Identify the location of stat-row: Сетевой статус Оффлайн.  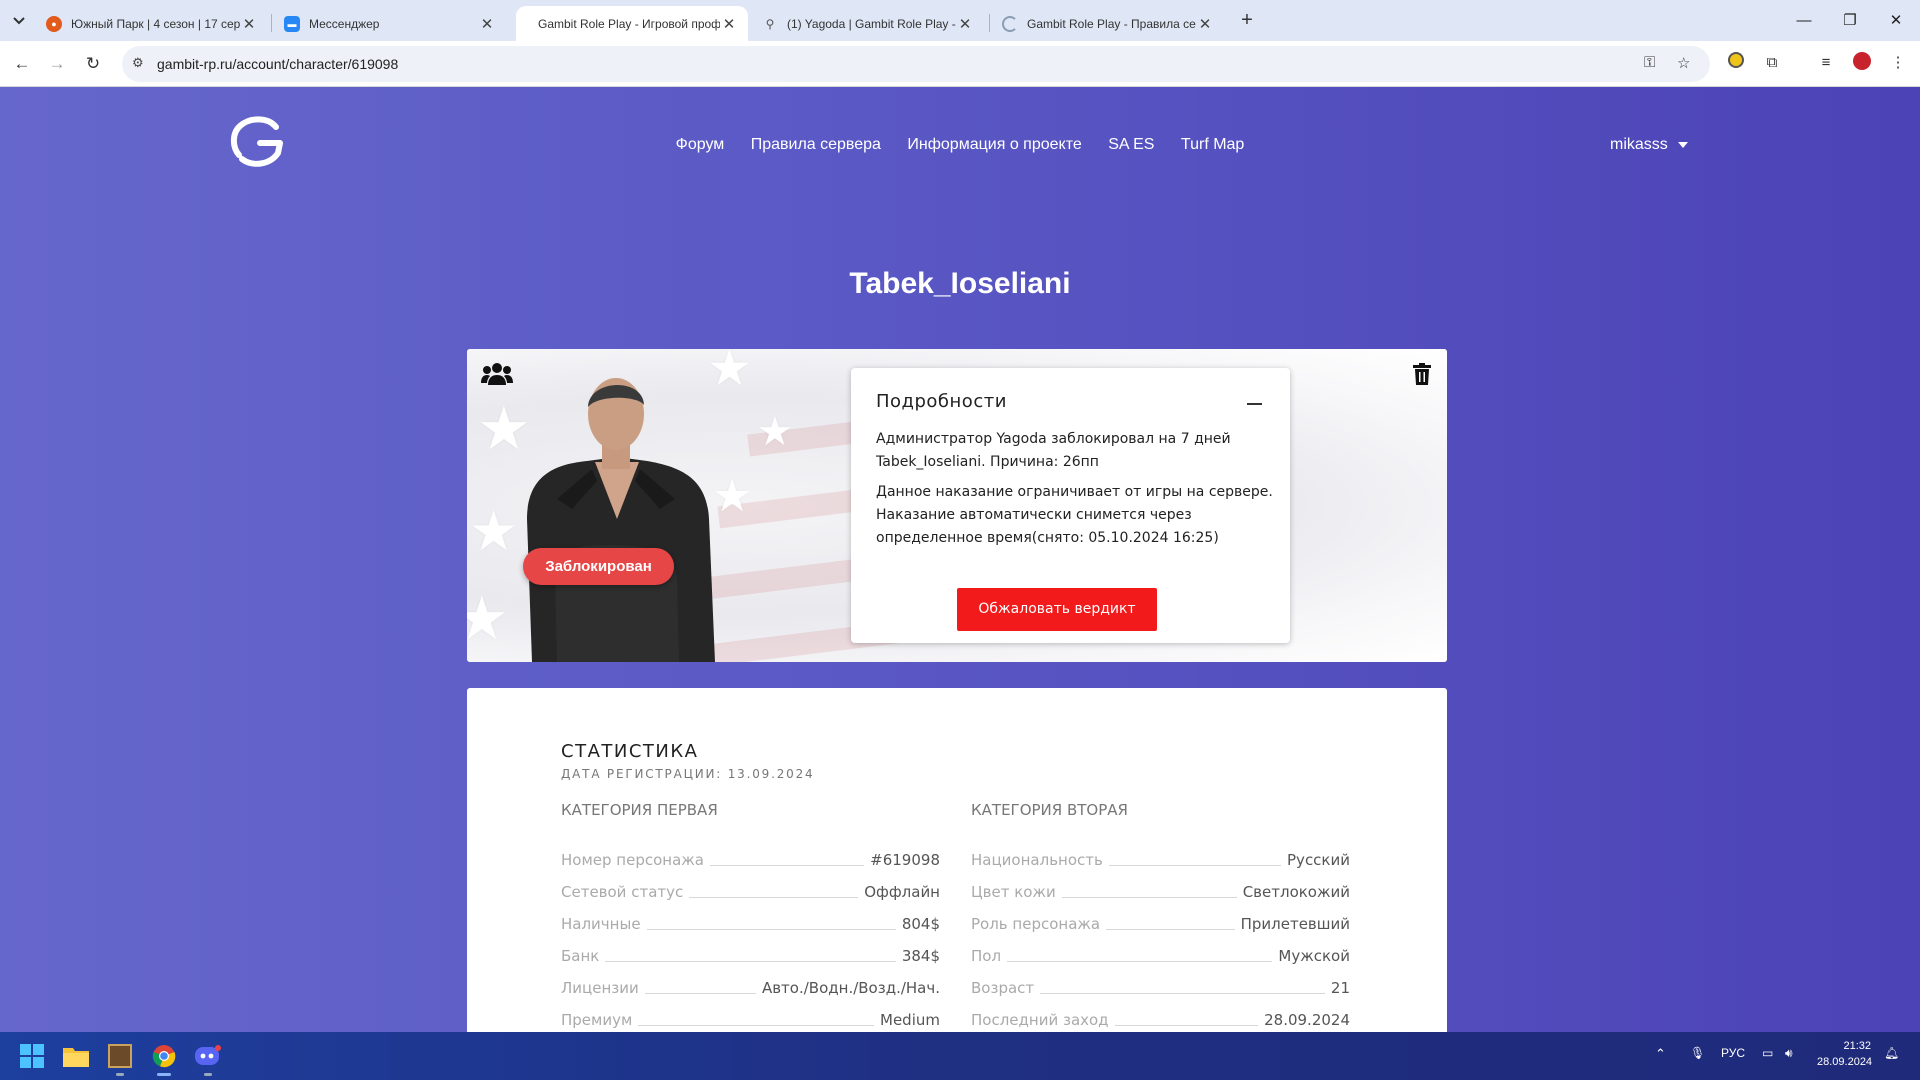
(750, 885).